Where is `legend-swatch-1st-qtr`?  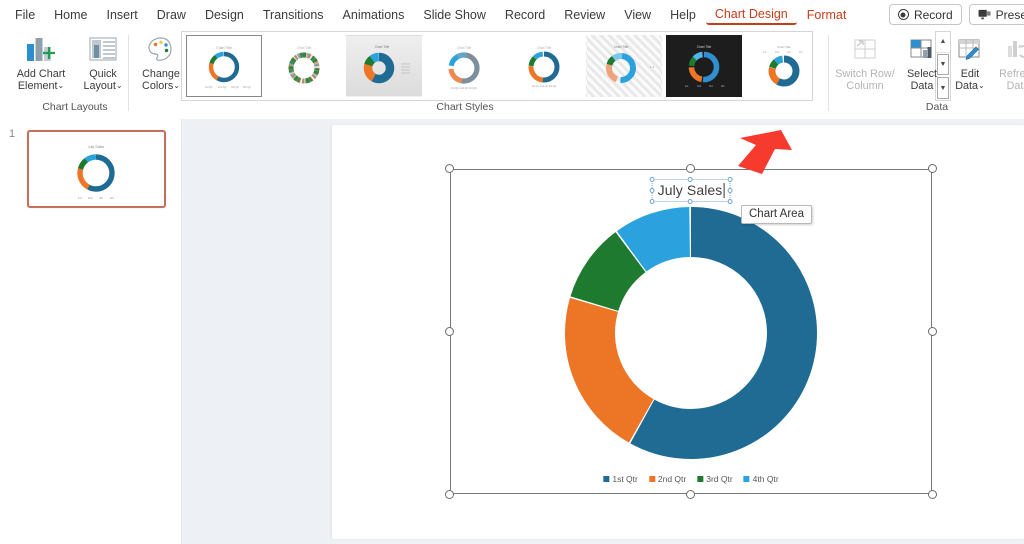
legend-swatch-1st-qtr is located at coordinates (606, 479).